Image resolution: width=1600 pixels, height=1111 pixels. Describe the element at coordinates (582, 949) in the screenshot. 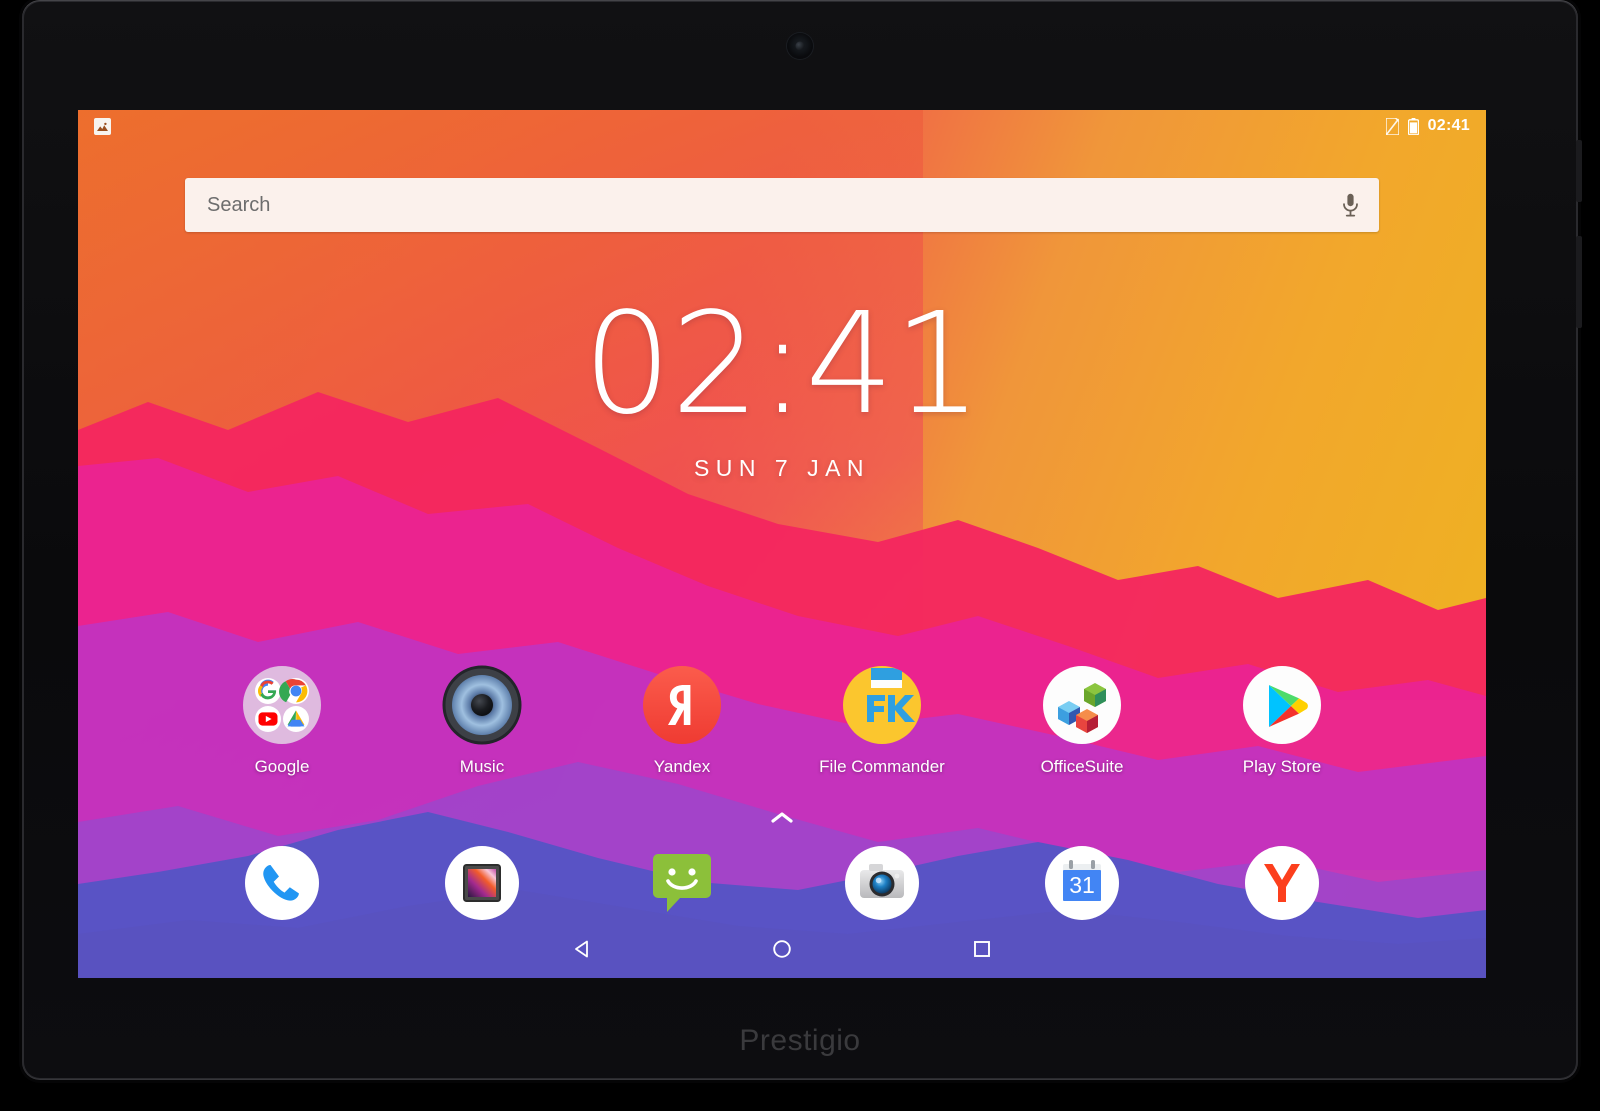

I see `nav-back-triangle-icon` at that location.